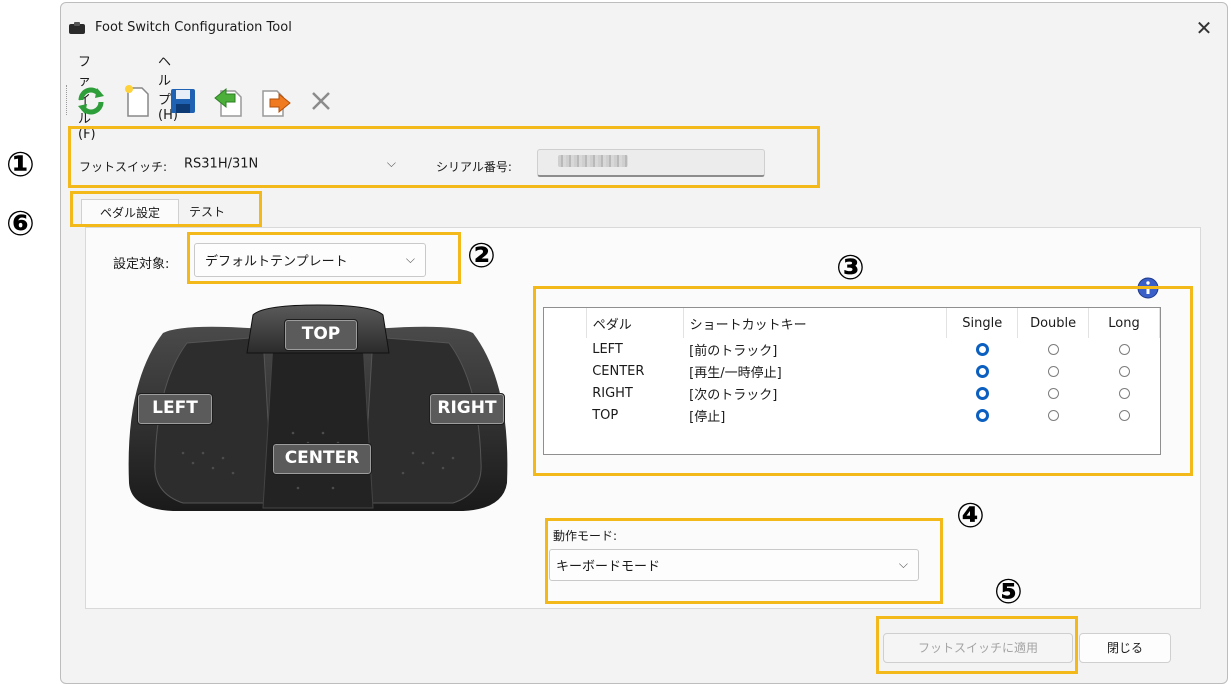  What do you see at coordinates (193, 27) in the screenshot?
I see `window-title: Foot Switch Configuration Tool` at bounding box center [193, 27].